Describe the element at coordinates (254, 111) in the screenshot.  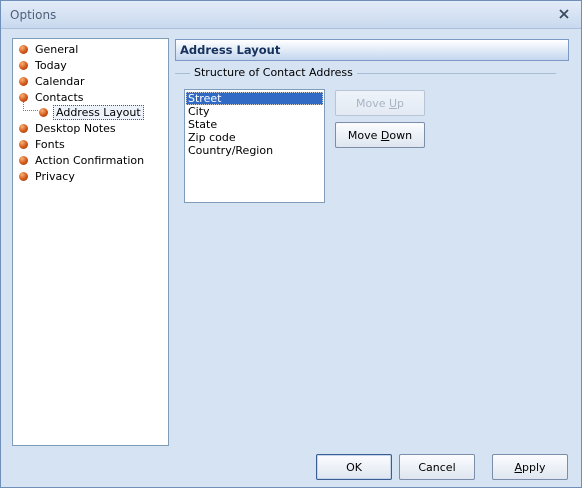
I see `list-item: City` at that location.